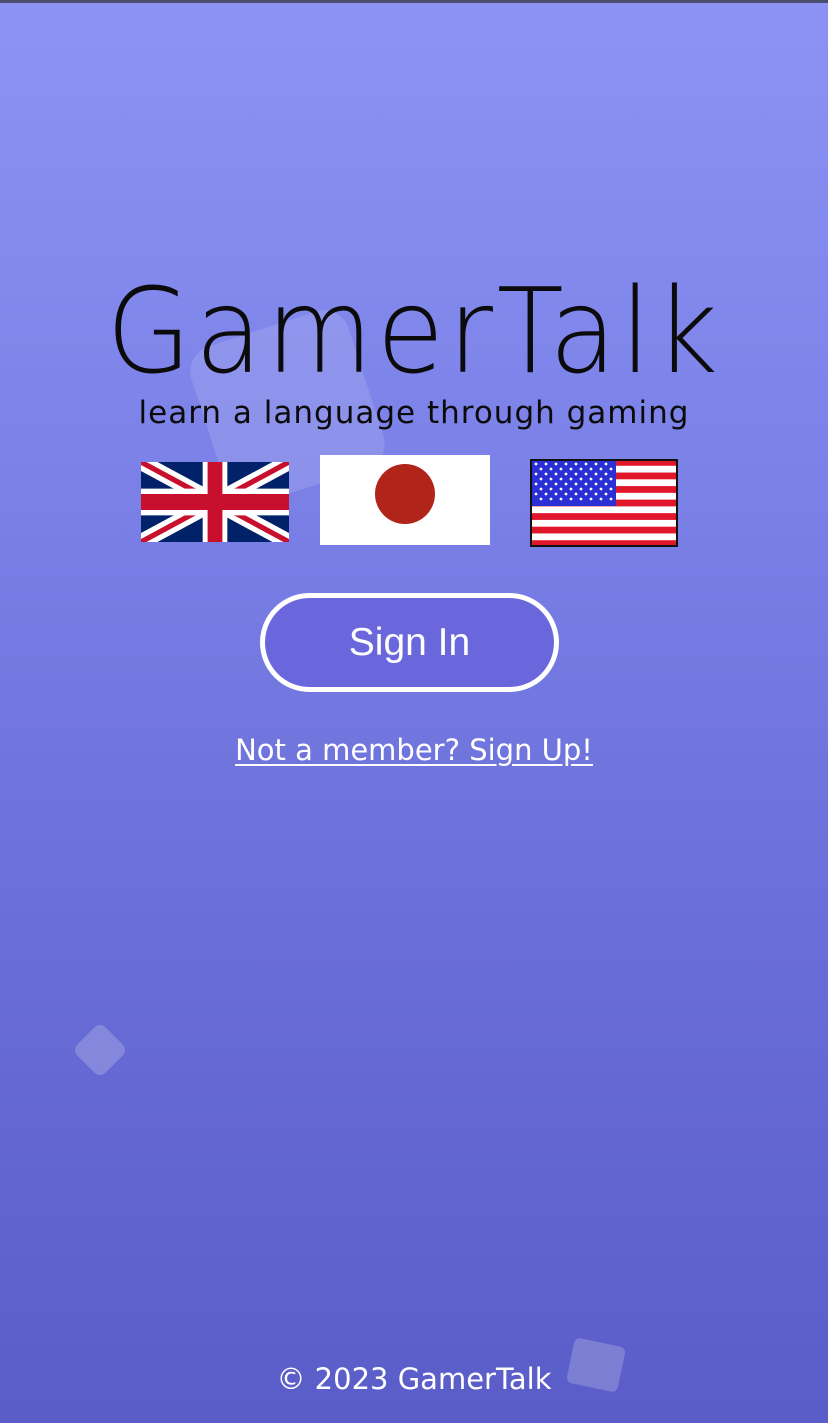  What do you see at coordinates (405, 500) in the screenshot?
I see `japan-flag-icon` at bounding box center [405, 500].